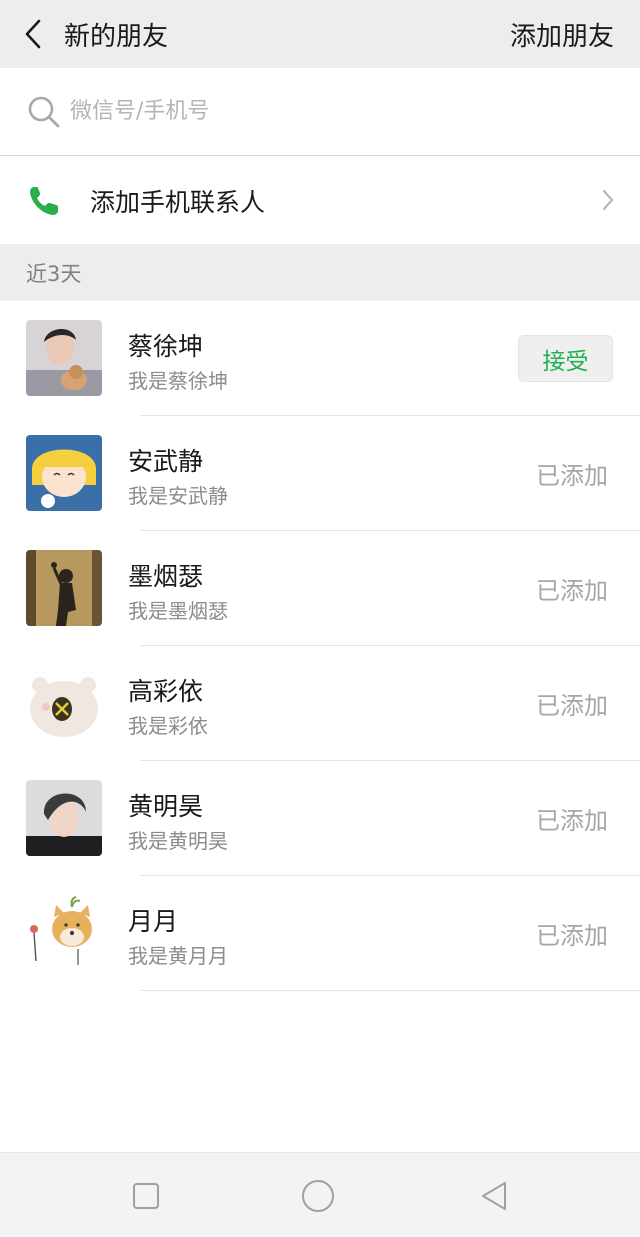 The image size is (640, 1237). I want to click on triangle-back-icon, so click(494, 1196).